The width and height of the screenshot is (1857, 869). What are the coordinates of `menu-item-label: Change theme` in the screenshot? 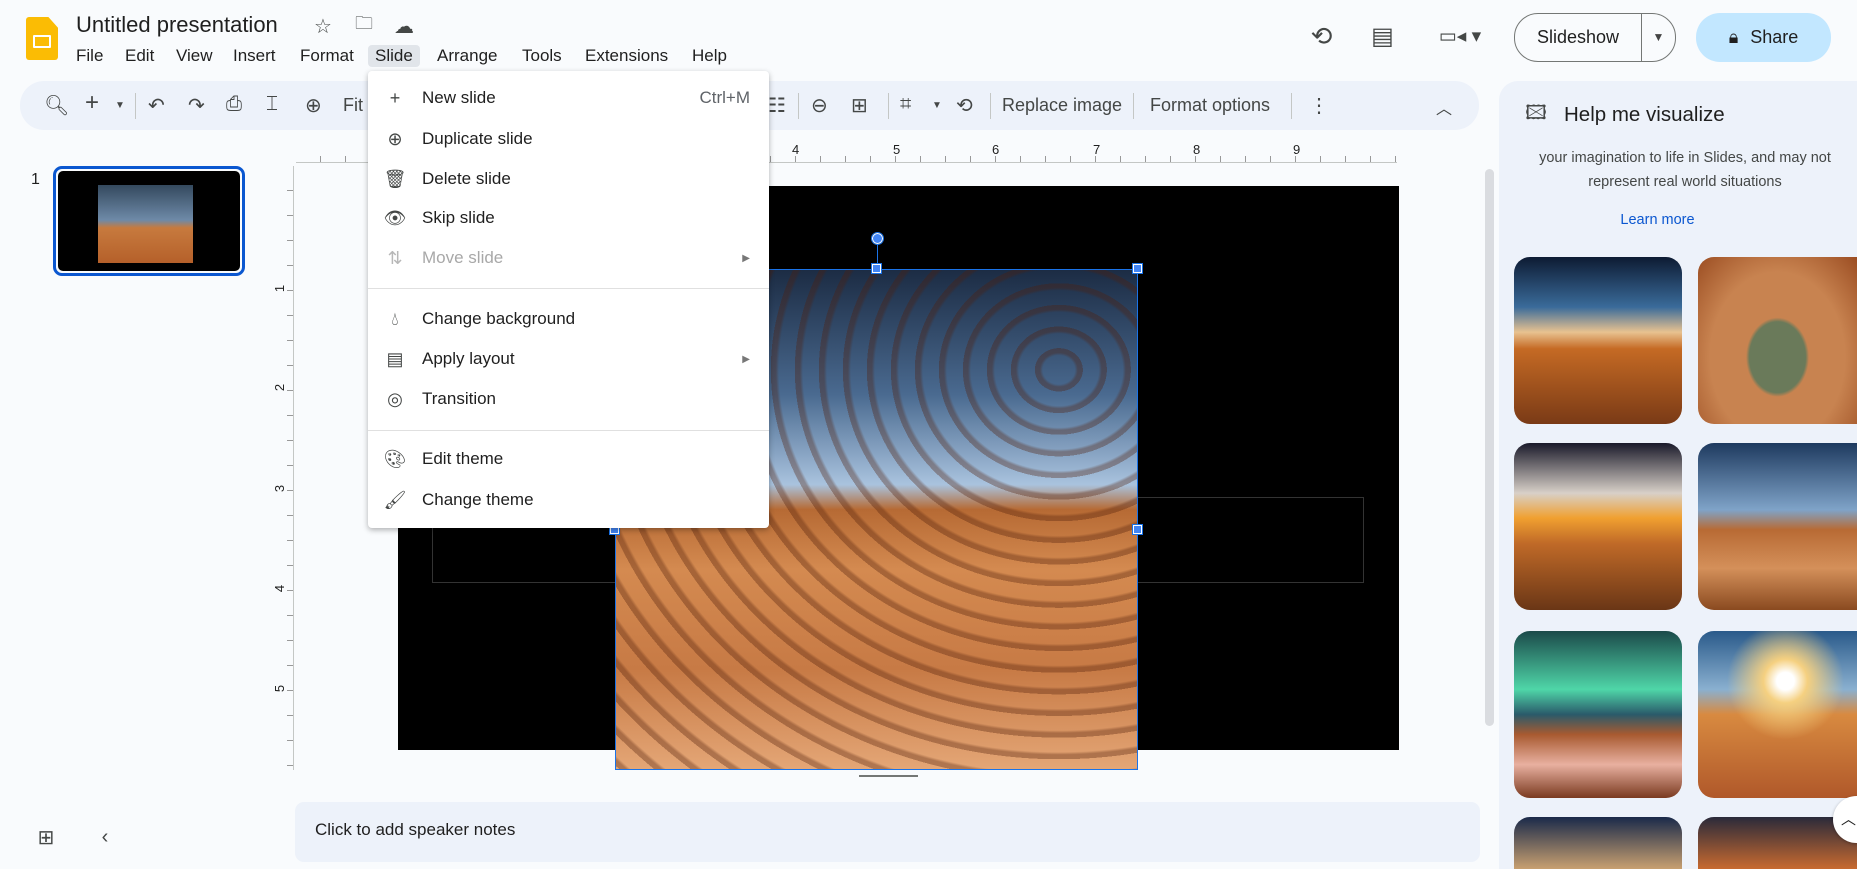 It's located at (478, 499).